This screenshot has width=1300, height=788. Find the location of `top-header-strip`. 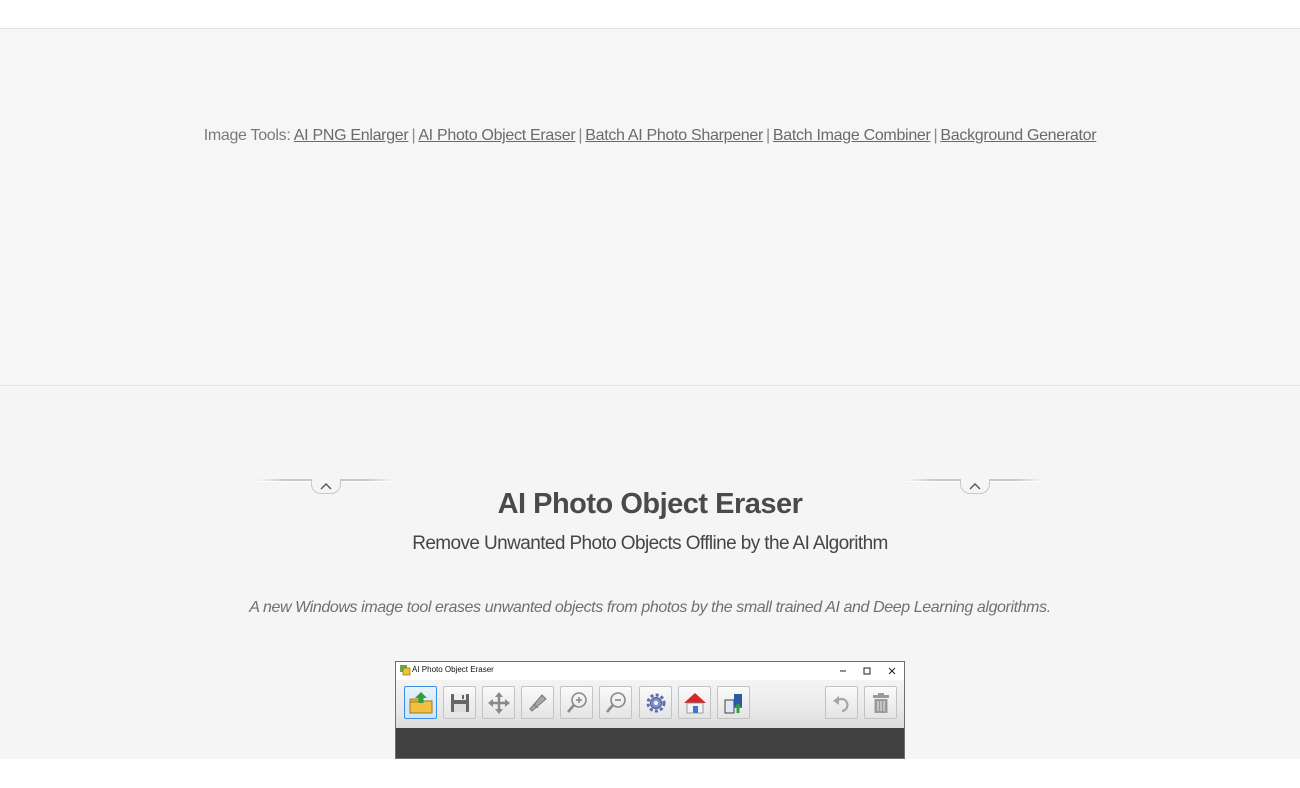

top-header-strip is located at coordinates (650, 14).